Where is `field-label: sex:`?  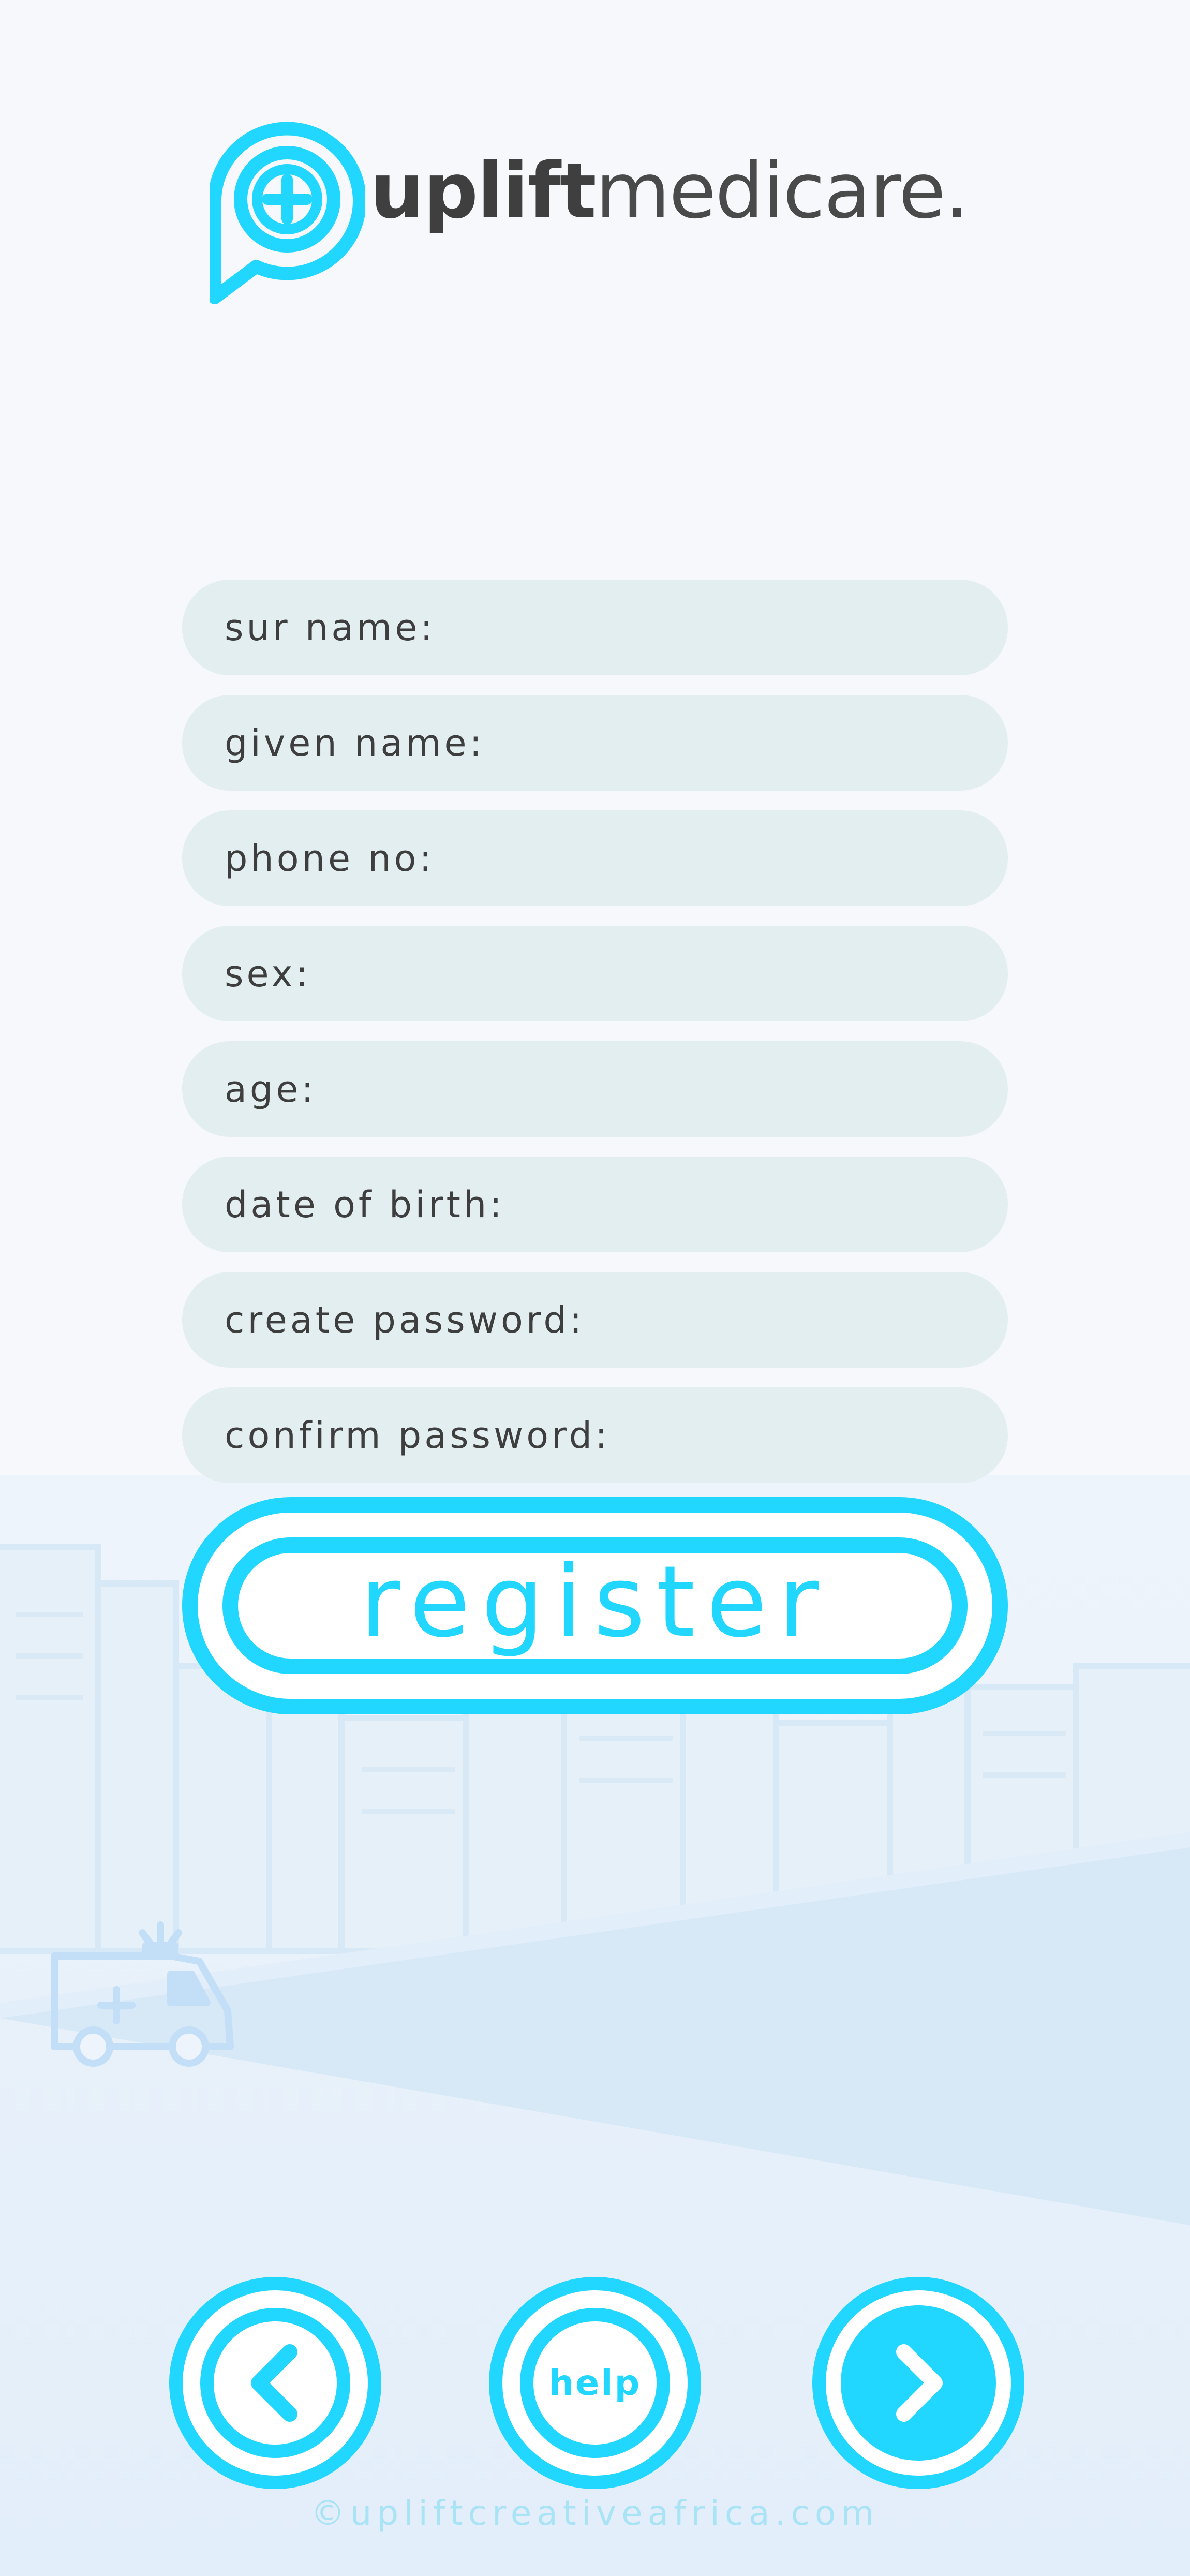
field-label: sex: is located at coordinates (268, 973).